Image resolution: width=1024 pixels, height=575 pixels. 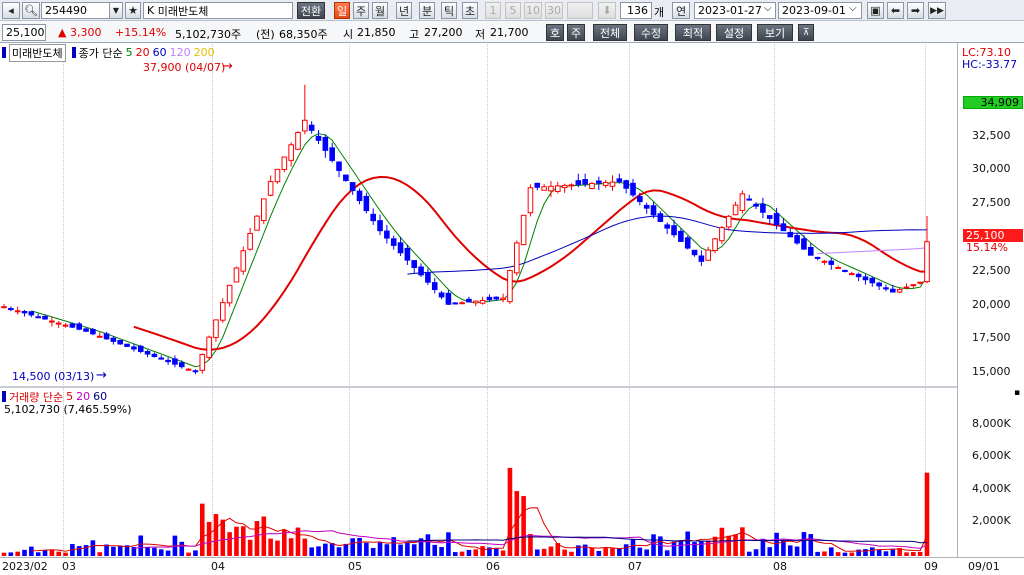 What do you see at coordinates (70, 396) in the screenshot?
I see `vol-ma-5-label: 5` at bounding box center [70, 396].